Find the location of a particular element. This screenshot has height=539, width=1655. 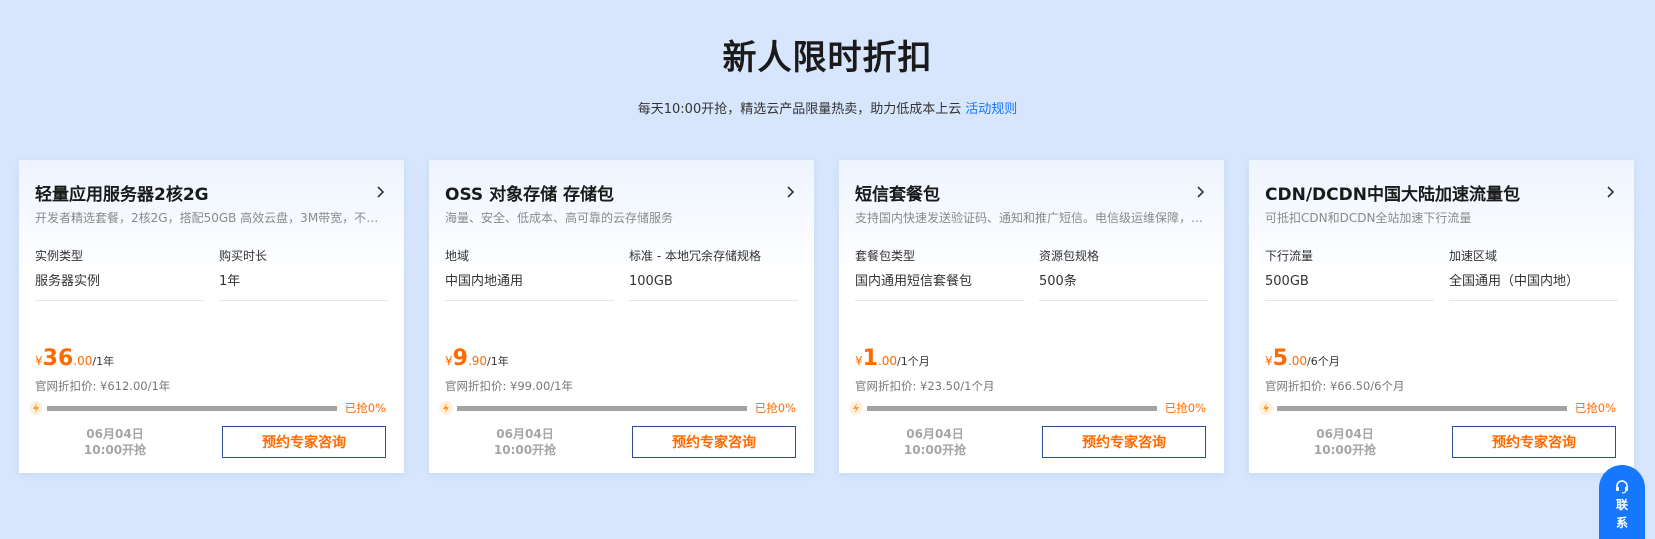

price-decimal: .90 is located at coordinates (477, 361).